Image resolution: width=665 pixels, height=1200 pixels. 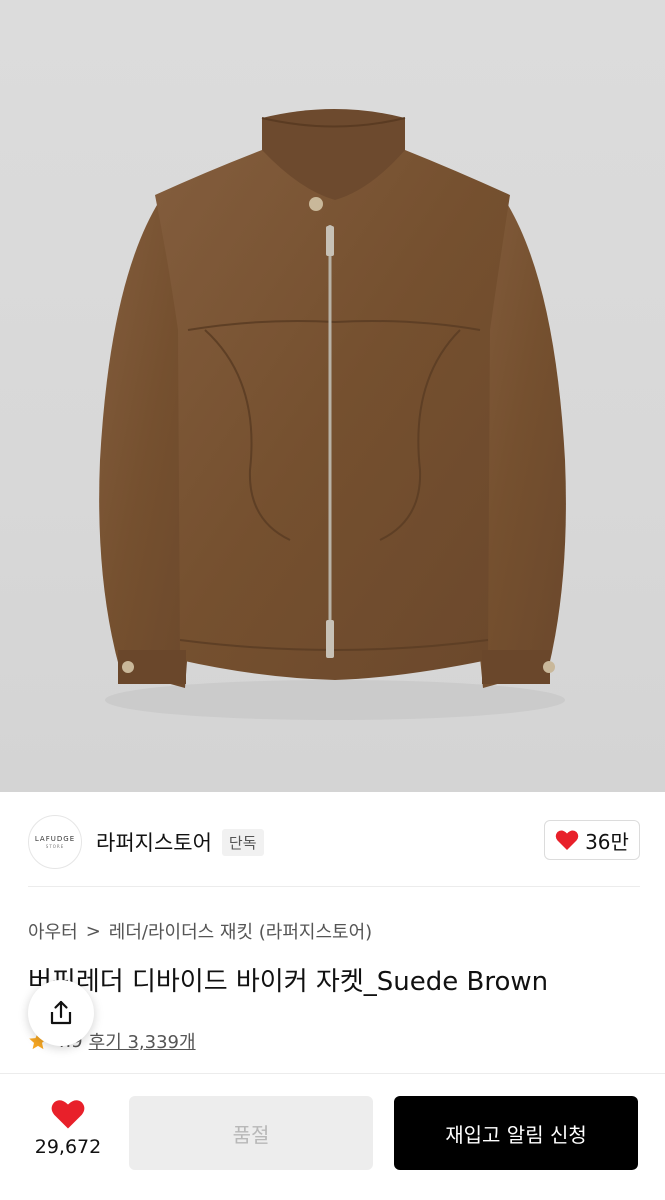 What do you see at coordinates (251, 1133) in the screenshot?
I see `soldout-button: 품절` at bounding box center [251, 1133].